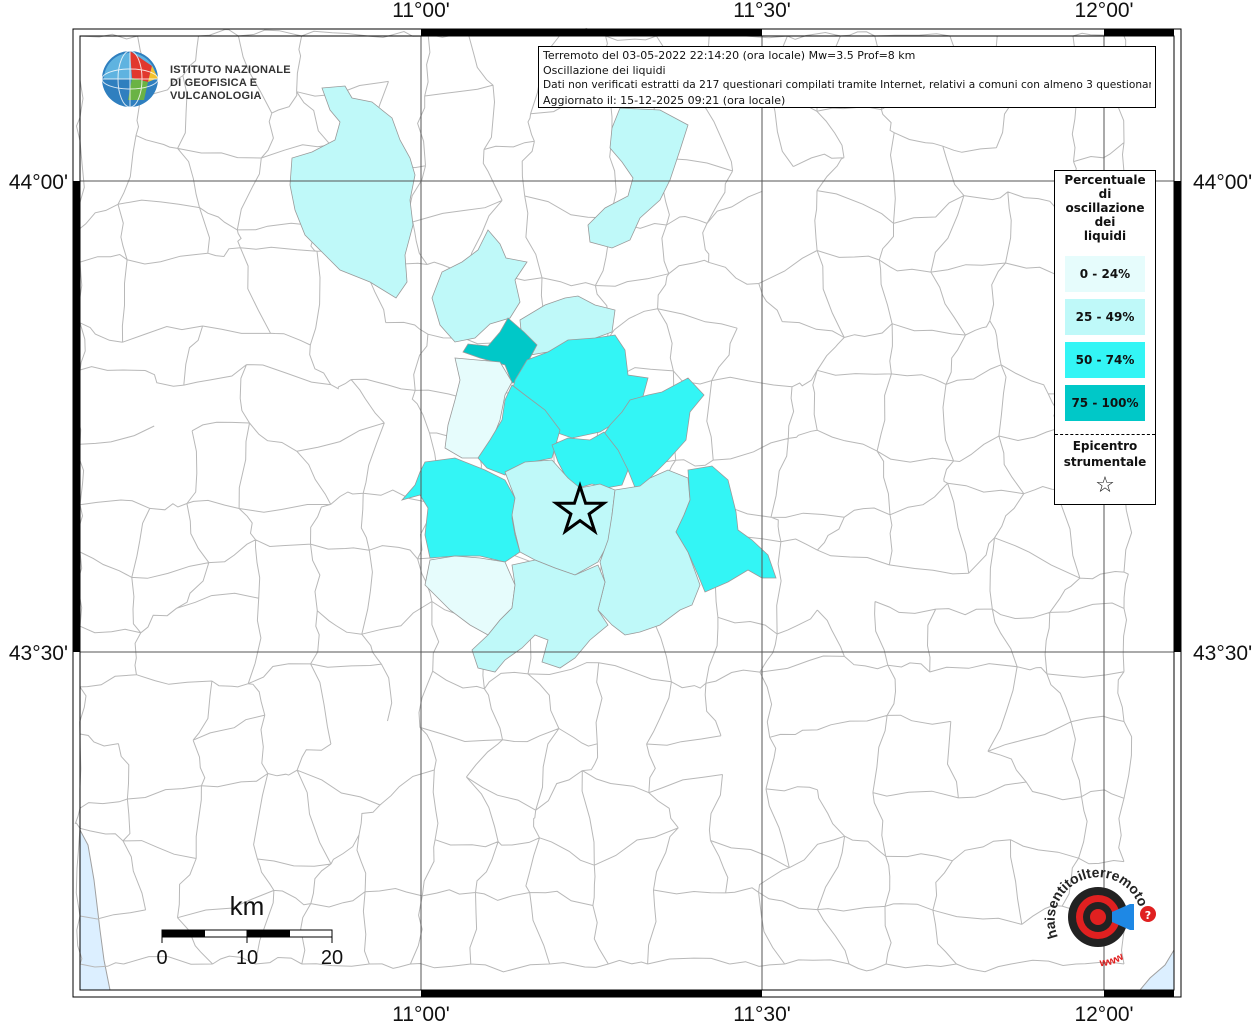  I want to click on lat-tick-left-2: 43°30', so click(38, 653).